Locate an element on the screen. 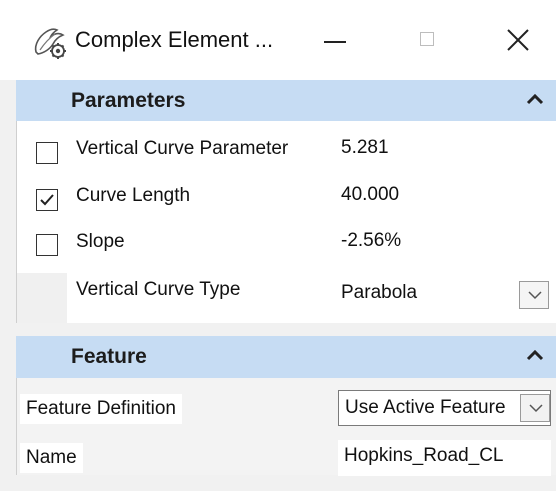 This screenshot has height=491, width=556. curve-length-label: Curve Length is located at coordinates (133, 196).